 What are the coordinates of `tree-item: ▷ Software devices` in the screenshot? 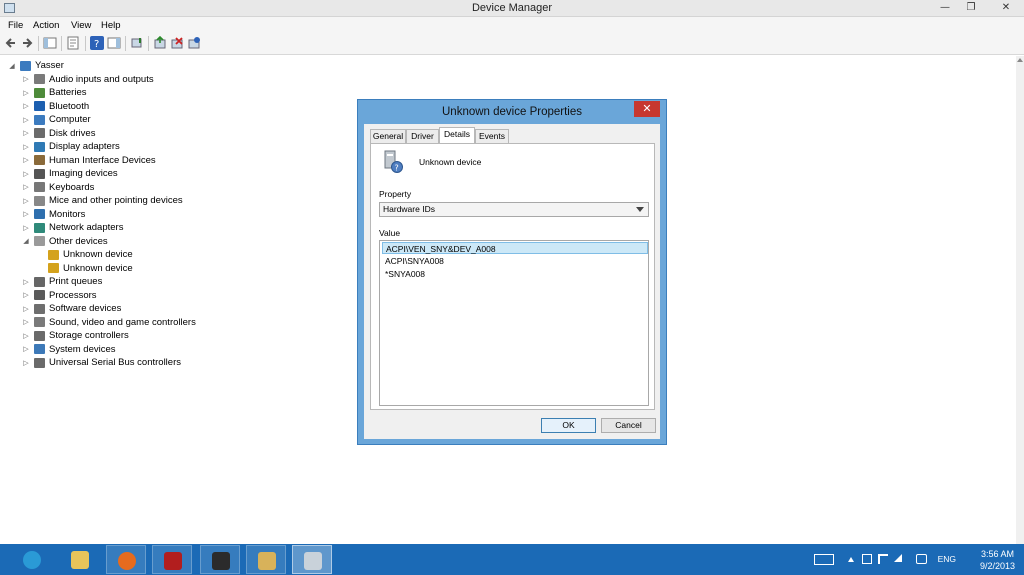 It's located at (71, 308).